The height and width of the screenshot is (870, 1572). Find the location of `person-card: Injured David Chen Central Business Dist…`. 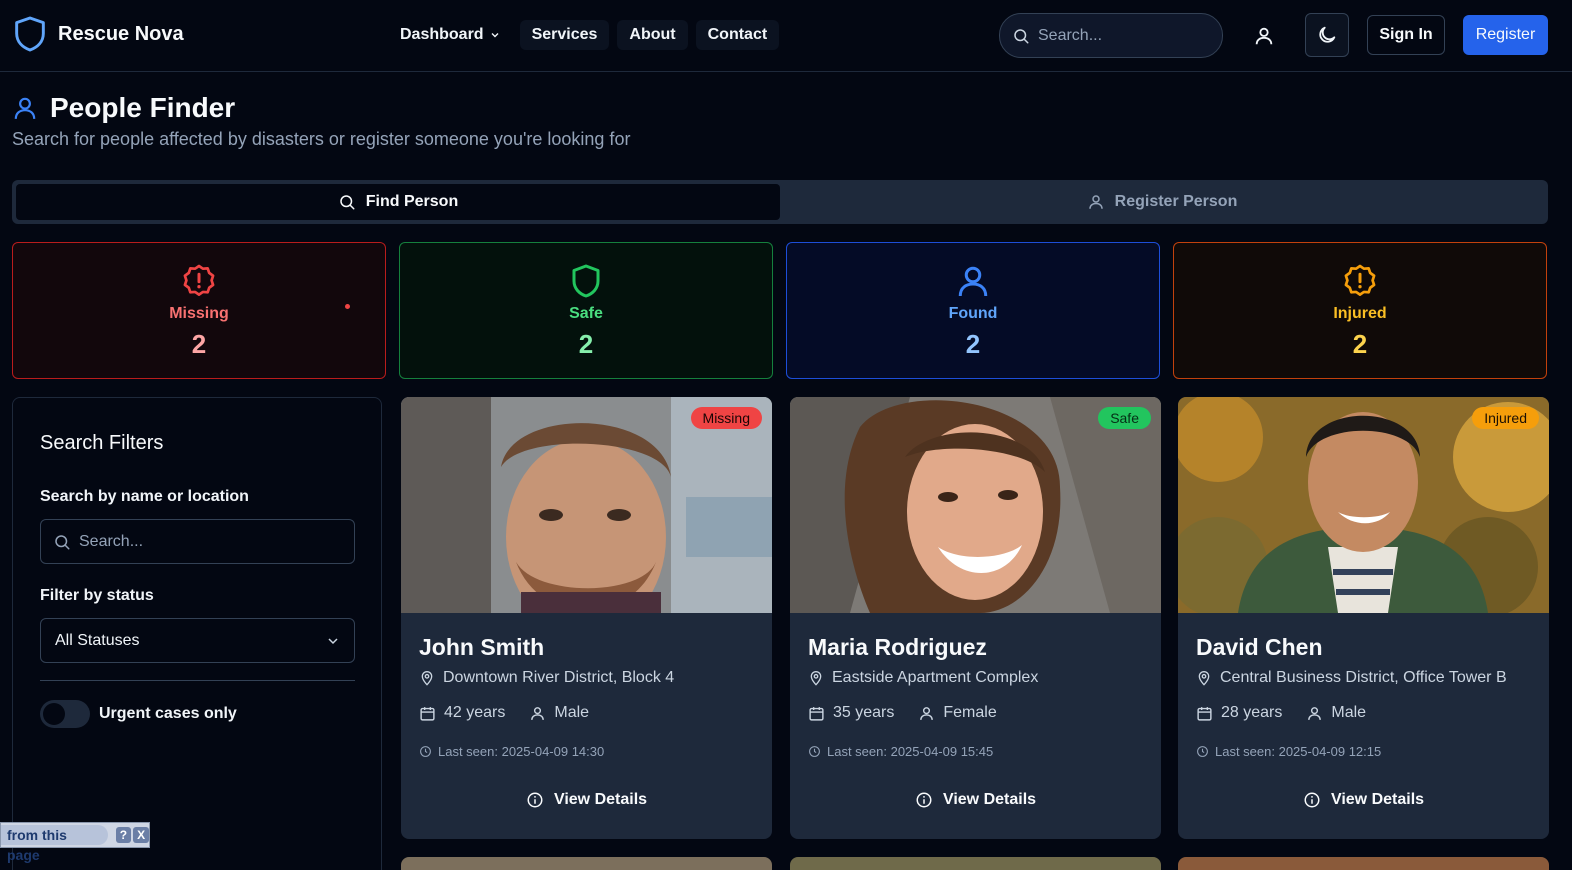

person-card: Injured David Chen Central Business Dist… is located at coordinates (1363, 618).